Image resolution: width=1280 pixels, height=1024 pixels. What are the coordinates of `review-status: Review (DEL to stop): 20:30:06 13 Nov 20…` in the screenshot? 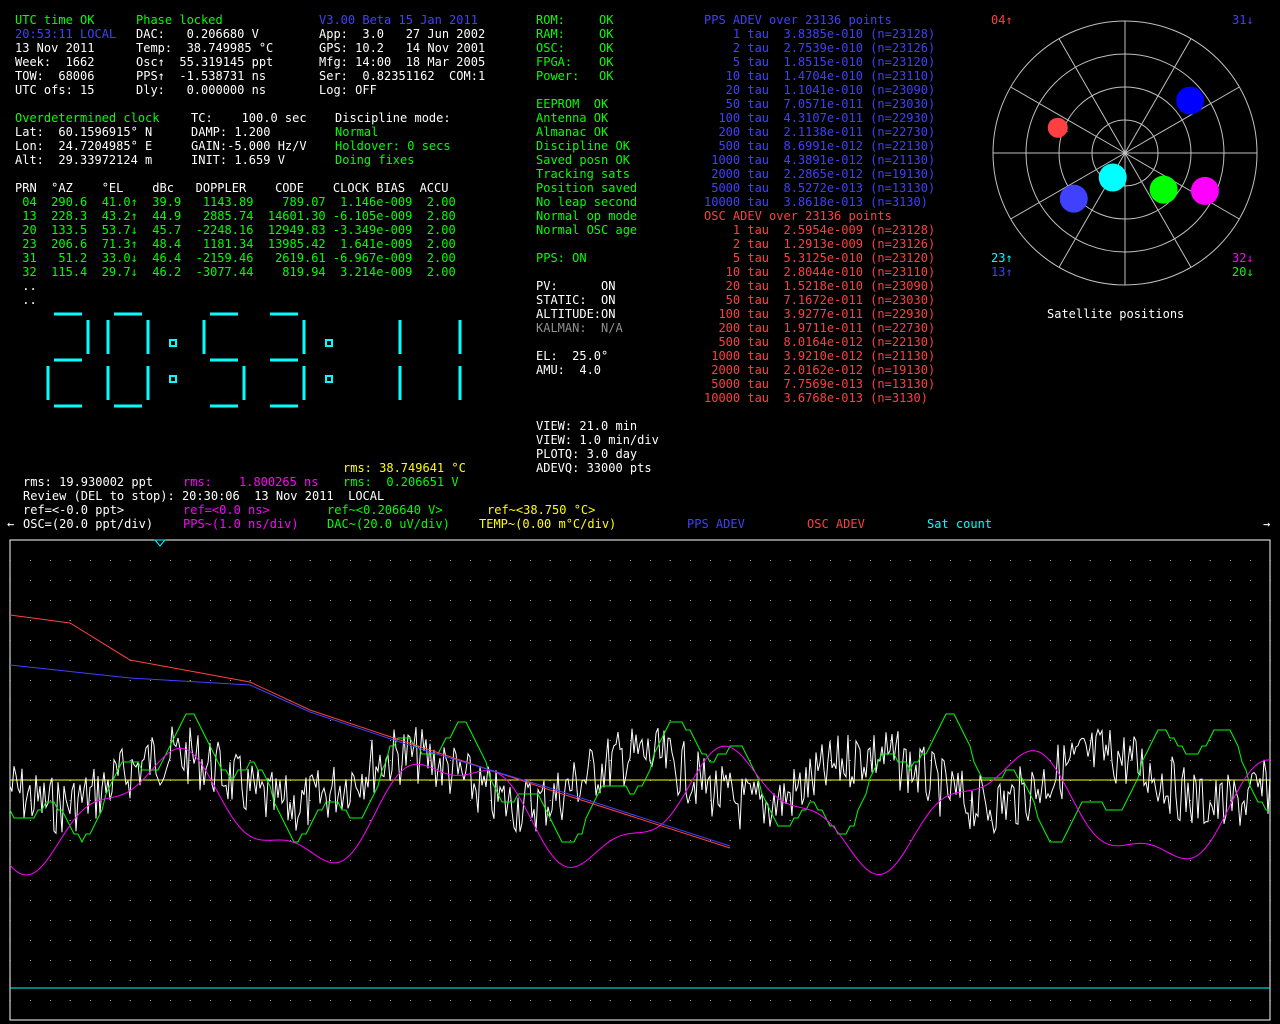 It's located at (203, 496).